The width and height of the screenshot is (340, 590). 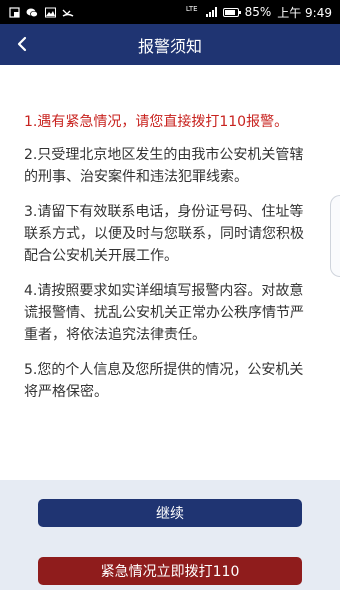 What do you see at coordinates (191, 9) in the screenshot?
I see `network-label: LTE` at bounding box center [191, 9].